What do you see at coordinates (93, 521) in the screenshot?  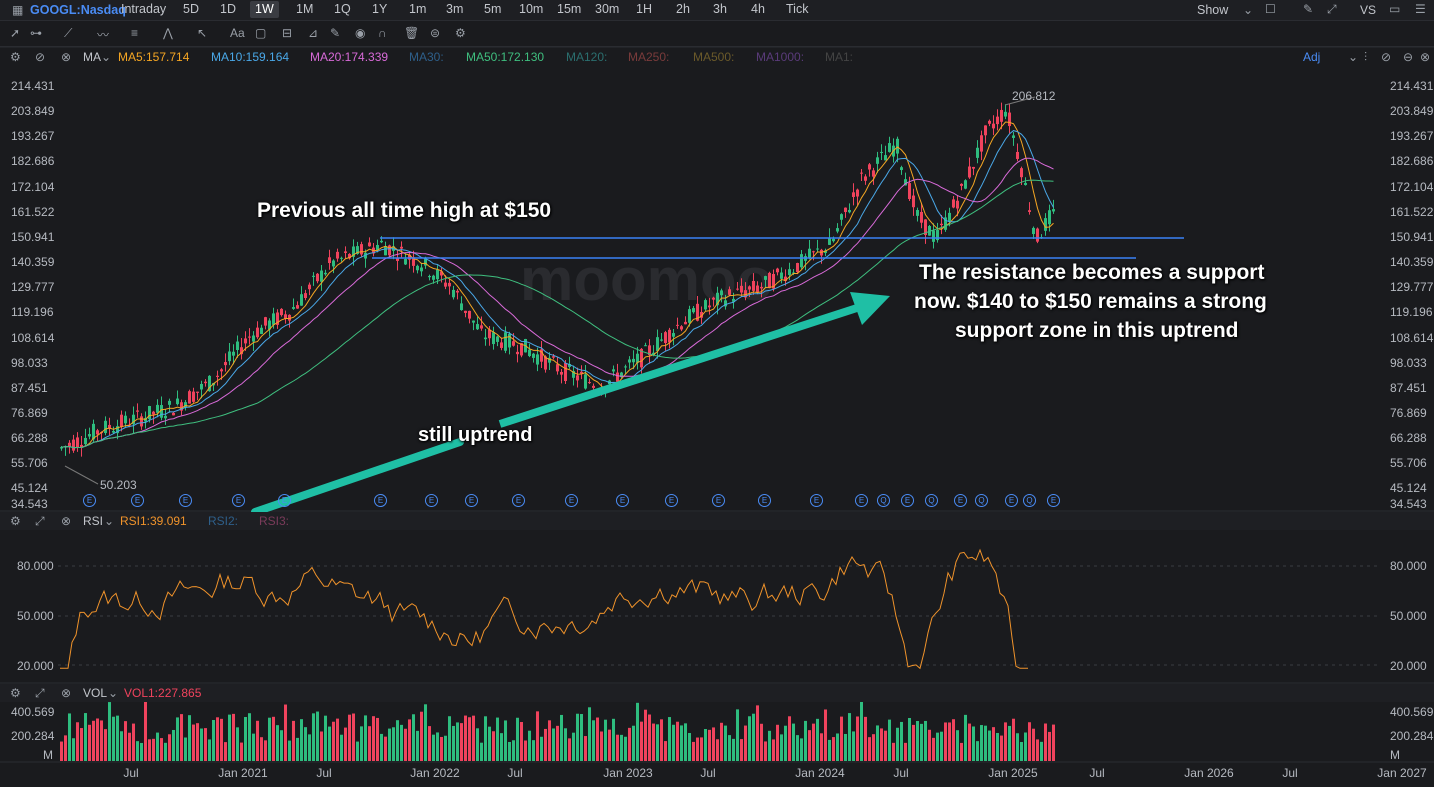 I see `rsi-indicator-label: RSI` at bounding box center [93, 521].